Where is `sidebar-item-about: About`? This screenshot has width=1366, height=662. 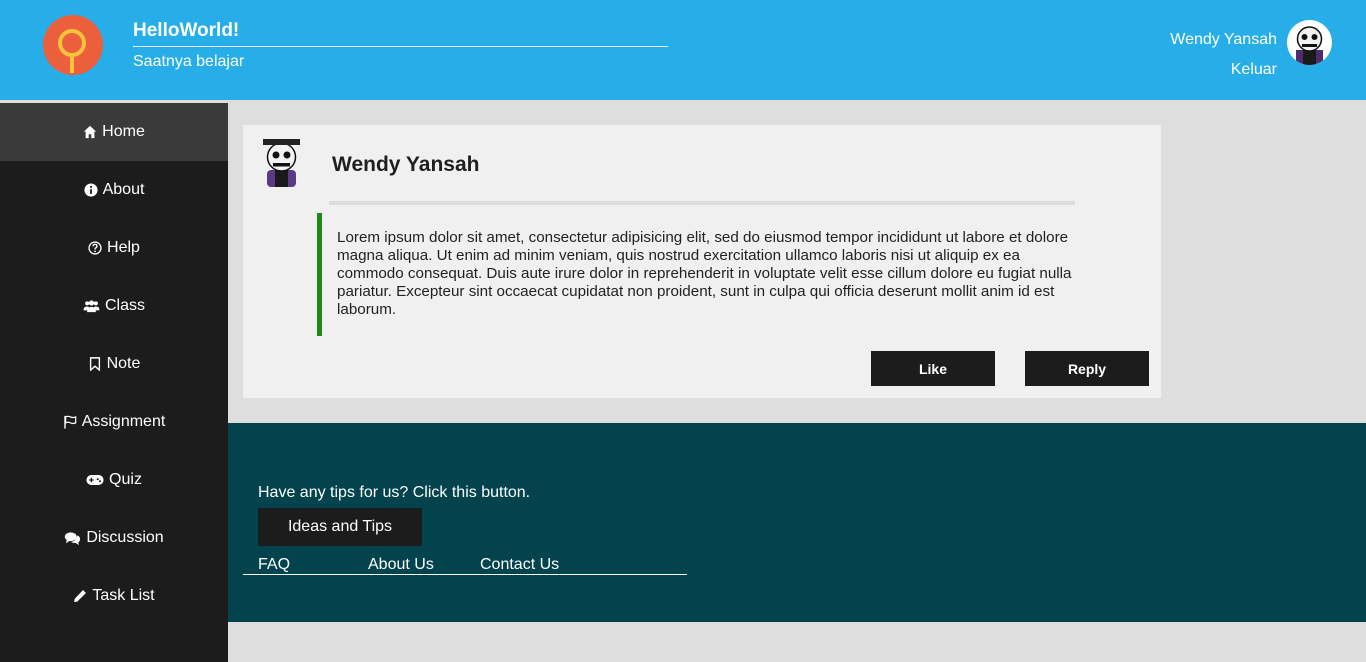 sidebar-item-about: About is located at coordinates (114, 190).